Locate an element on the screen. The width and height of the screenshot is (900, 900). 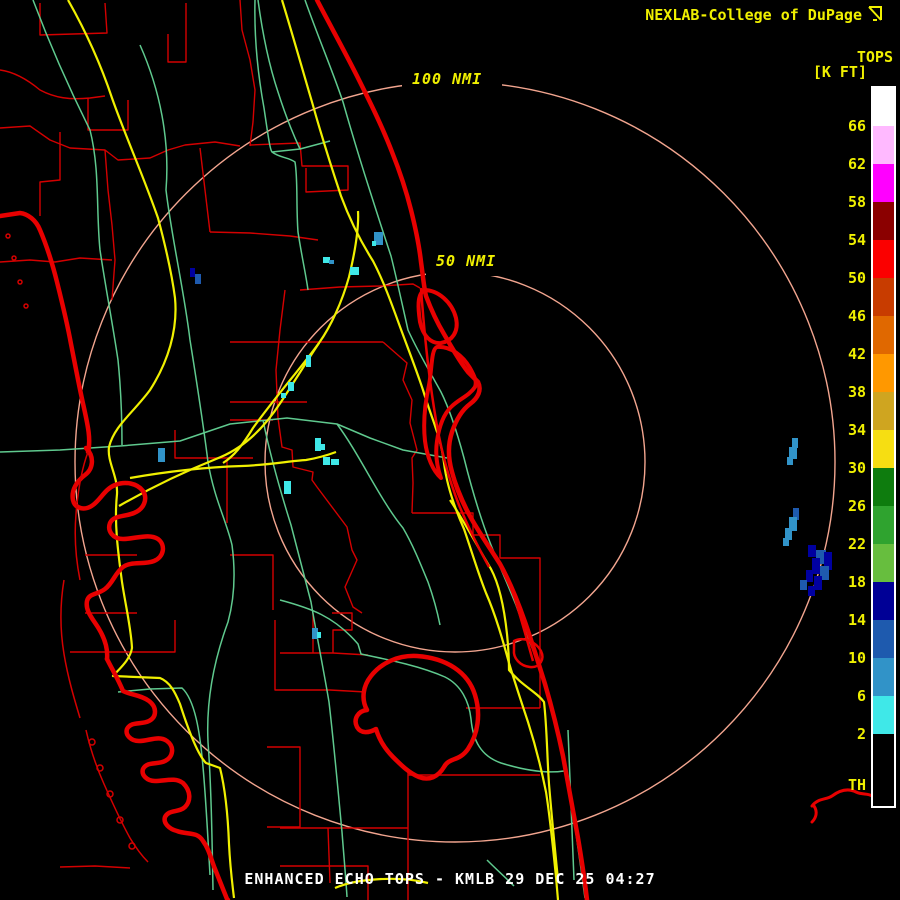
colorbar-label-58: 58 is located at coordinates (856, 202).